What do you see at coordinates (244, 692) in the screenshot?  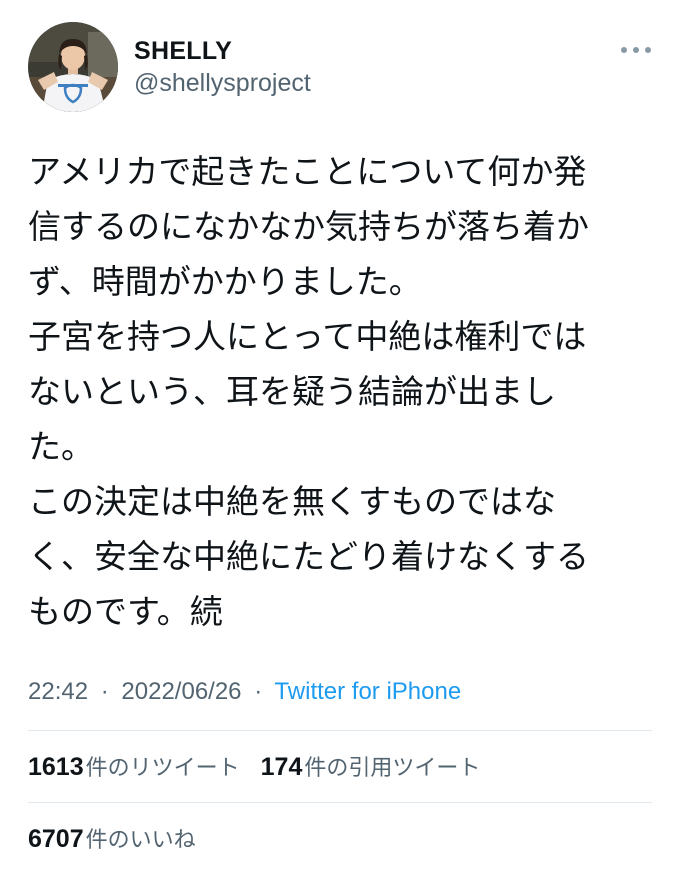 I see `tweet-metadata: 22:42 · 2022/06/26 · Twitter for iPhone` at bounding box center [244, 692].